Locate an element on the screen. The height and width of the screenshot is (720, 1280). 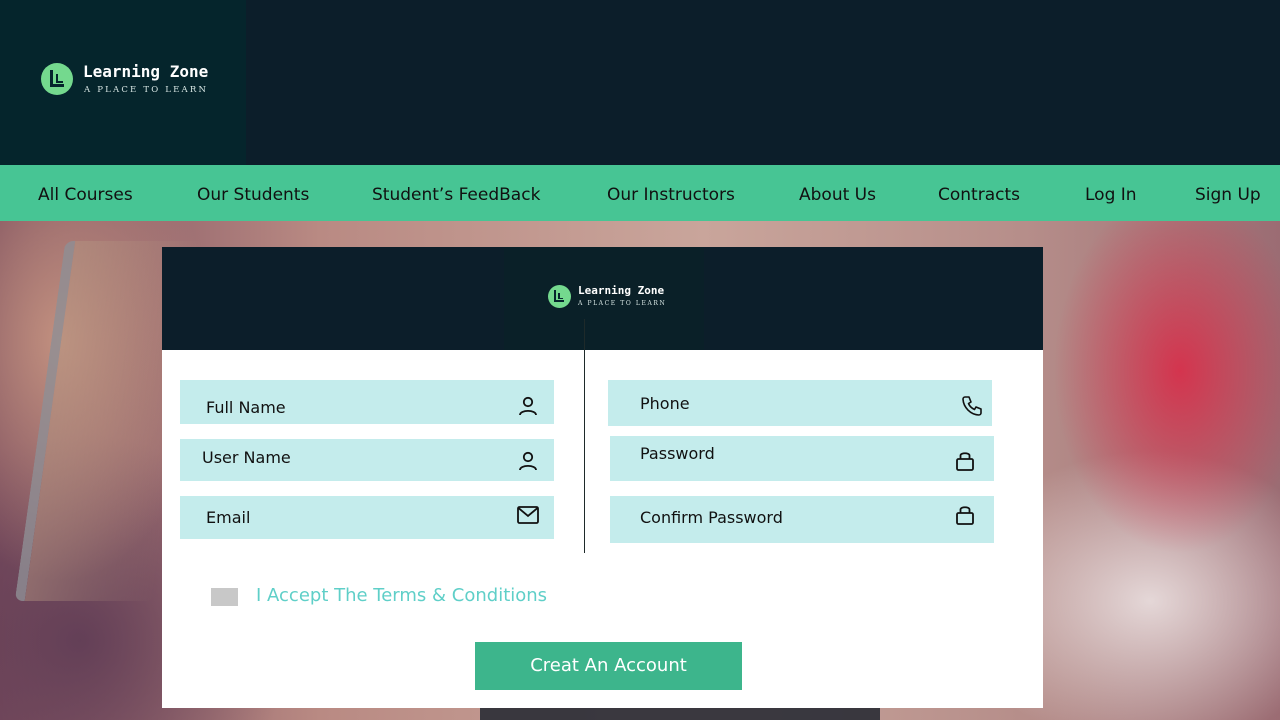
card-header: Learning Zone A PLACE TO LEARN is located at coordinates (602, 298).